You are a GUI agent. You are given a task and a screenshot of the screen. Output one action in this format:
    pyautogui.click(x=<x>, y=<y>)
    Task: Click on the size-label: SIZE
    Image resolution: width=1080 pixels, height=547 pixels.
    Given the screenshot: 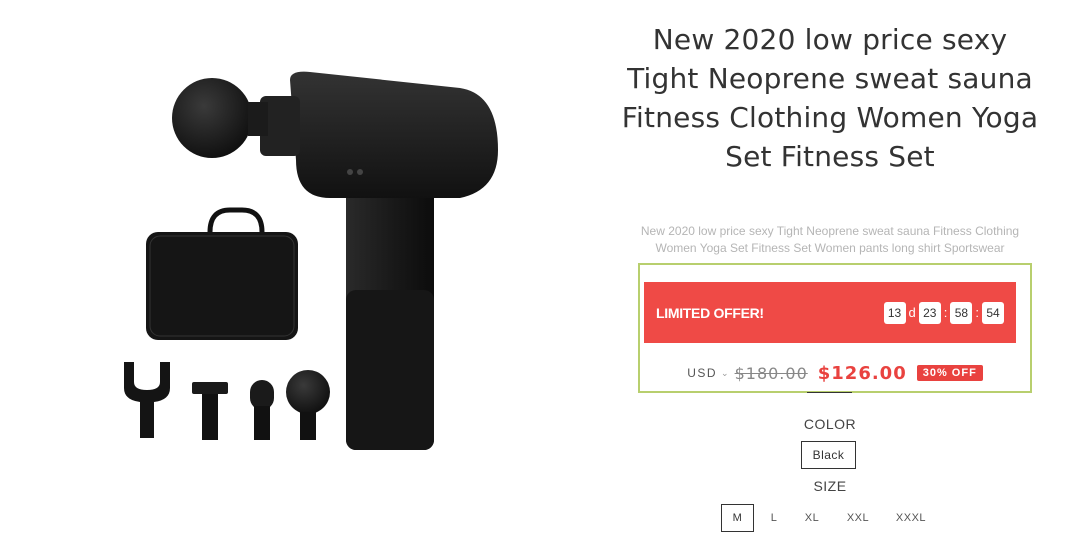 What is the action you would take?
    pyautogui.click(x=830, y=486)
    